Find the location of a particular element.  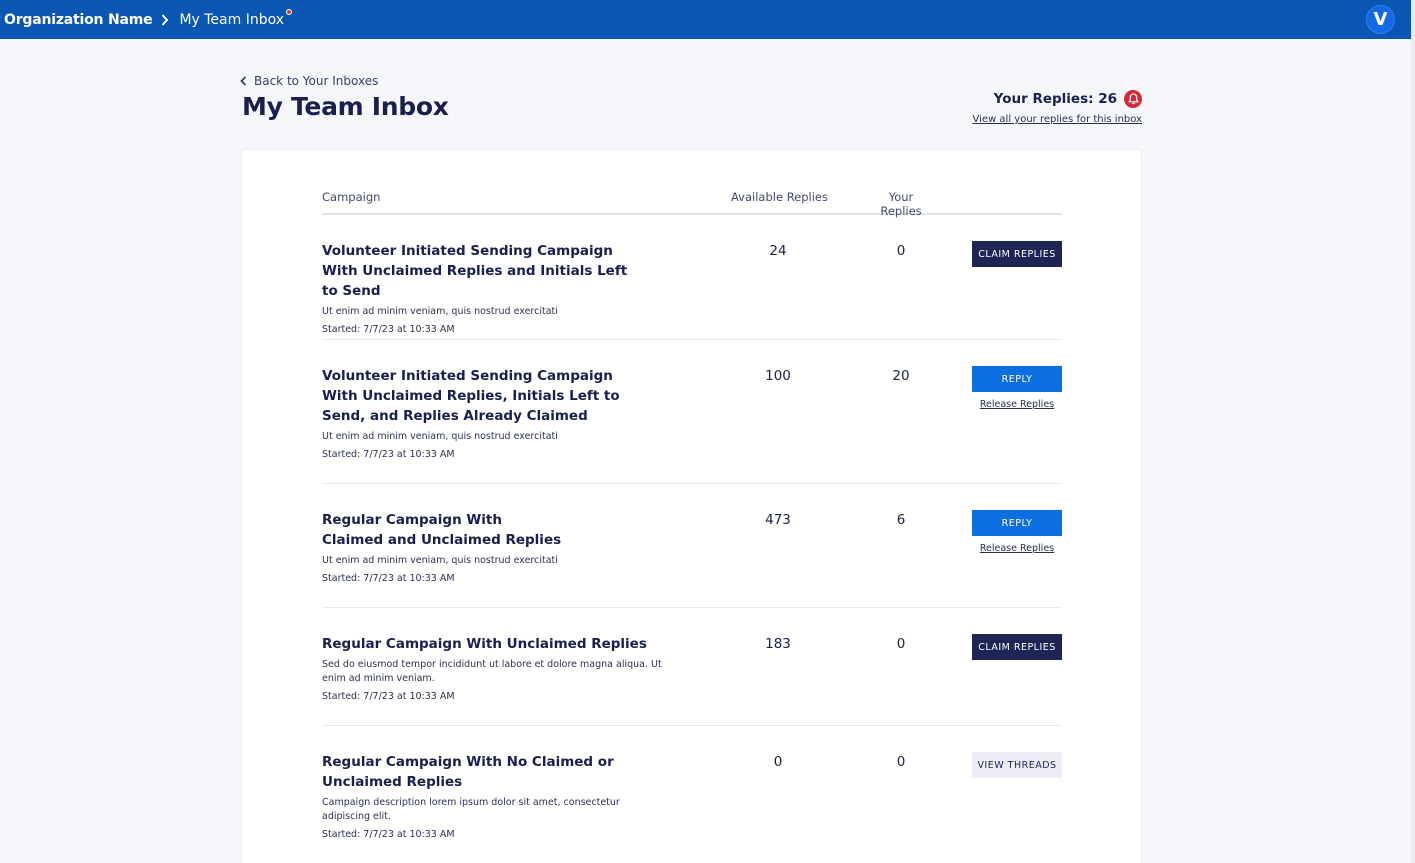

breadcrumb-organization: Organization Name is located at coordinates (78, 20).